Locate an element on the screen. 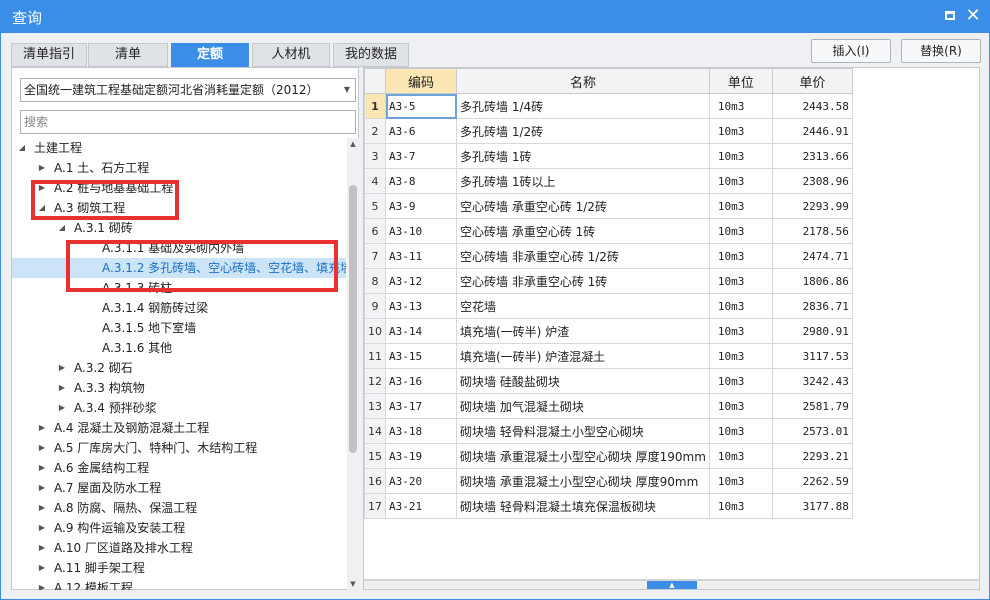  tree-item: ▶ A.3.3 构筑物 is located at coordinates (179, 388).